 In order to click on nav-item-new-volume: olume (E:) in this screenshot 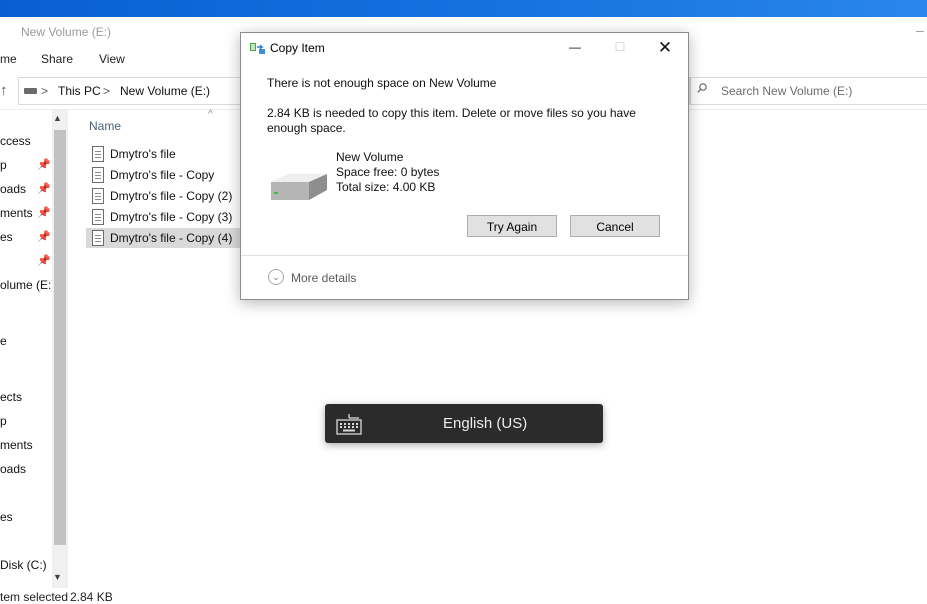, I will do `click(27, 285)`.